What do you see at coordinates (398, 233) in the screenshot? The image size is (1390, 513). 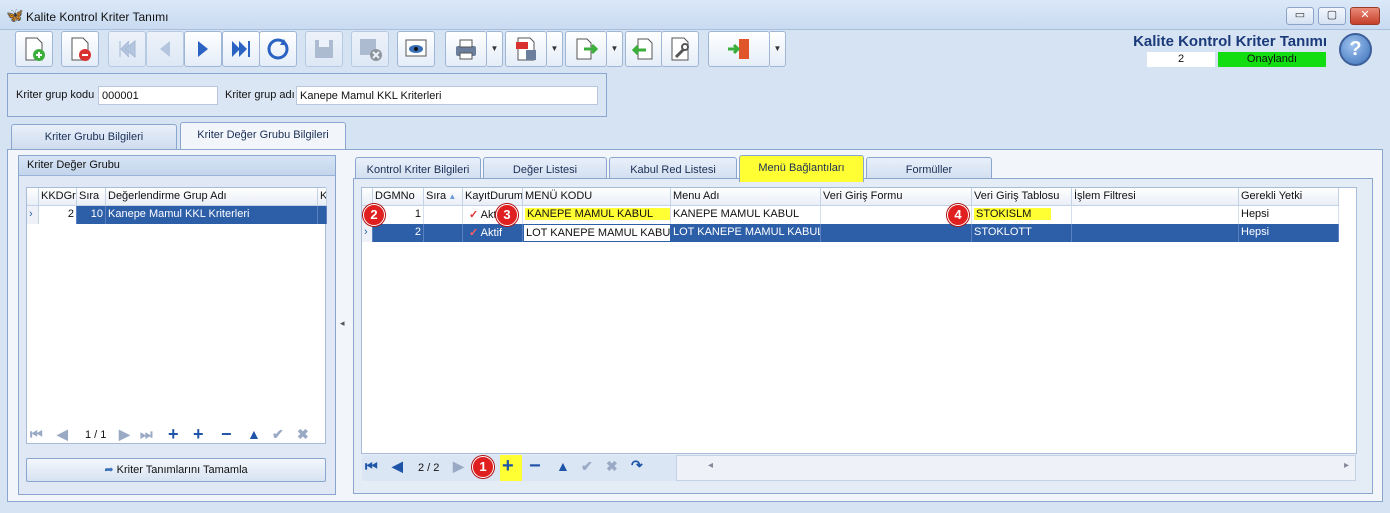 I see `cell-dgmno: 2` at bounding box center [398, 233].